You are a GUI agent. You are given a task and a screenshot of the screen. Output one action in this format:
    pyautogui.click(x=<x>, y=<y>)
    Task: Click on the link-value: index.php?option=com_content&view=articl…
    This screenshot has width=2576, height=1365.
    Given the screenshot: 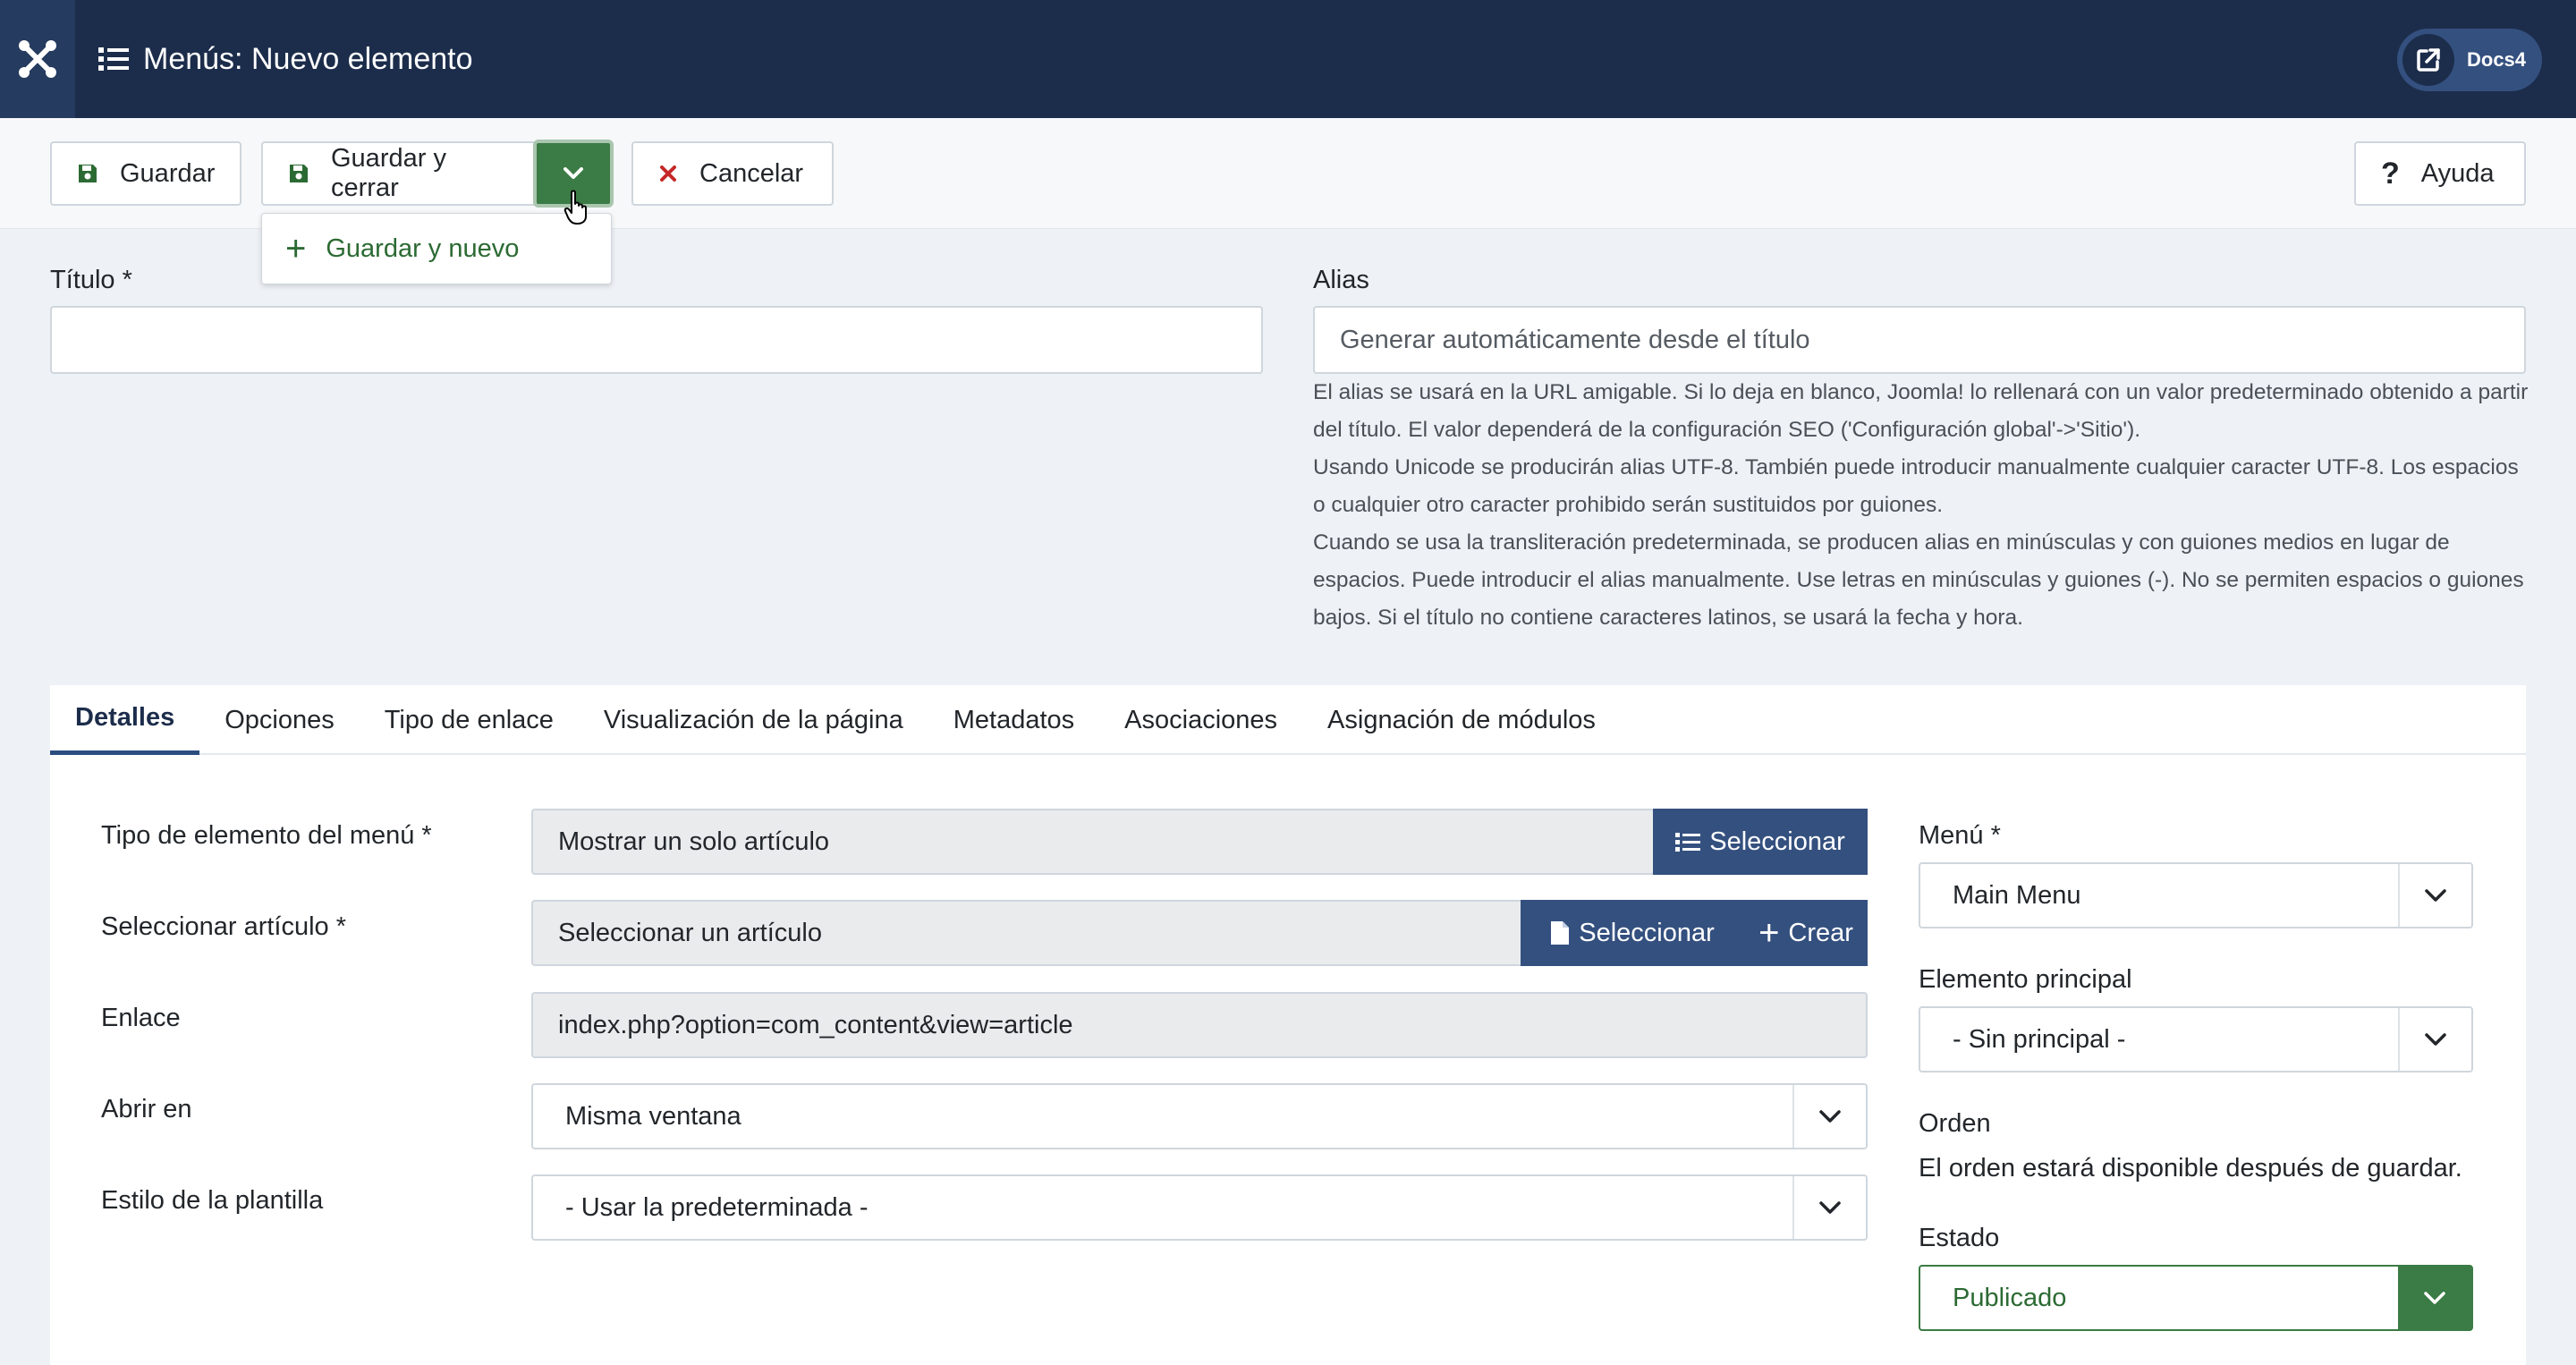 What is the action you would take?
    pyautogui.click(x=815, y=1024)
    